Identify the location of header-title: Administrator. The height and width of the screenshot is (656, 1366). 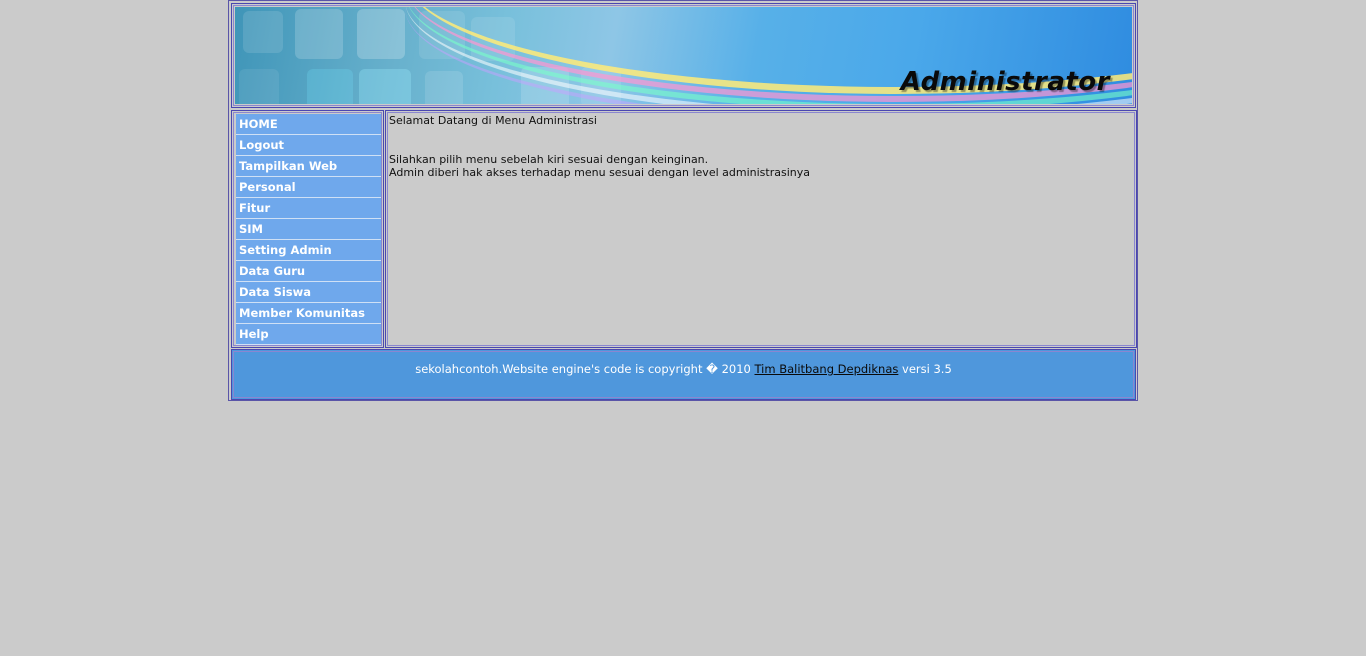
(1005, 82).